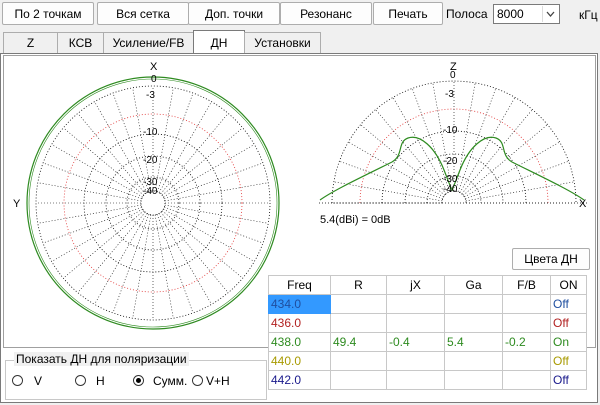 This screenshot has height=405, width=600. What do you see at coordinates (551, 259) in the screenshot?
I see `pattern-colors-button: Цвета ДН` at bounding box center [551, 259].